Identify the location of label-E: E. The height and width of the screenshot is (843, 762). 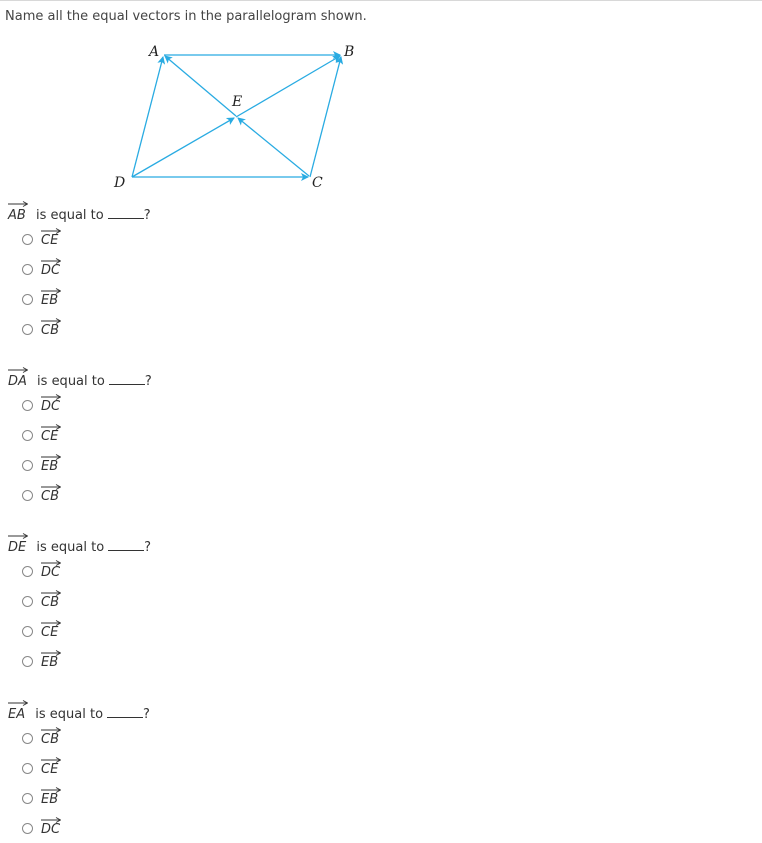
(236, 102).